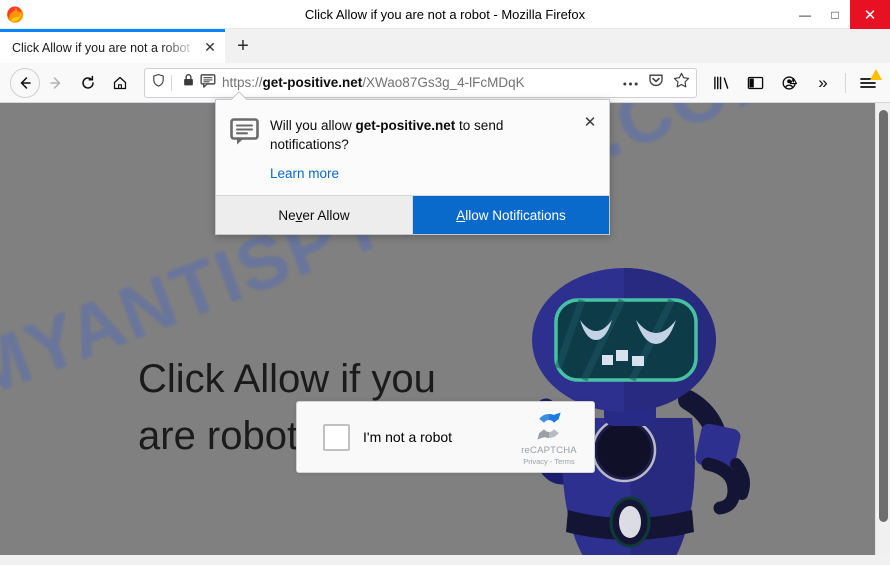  Describe the element at coordinates (312, 82) in the screenshot. I see `url-domain: get-positive.net` at that location.